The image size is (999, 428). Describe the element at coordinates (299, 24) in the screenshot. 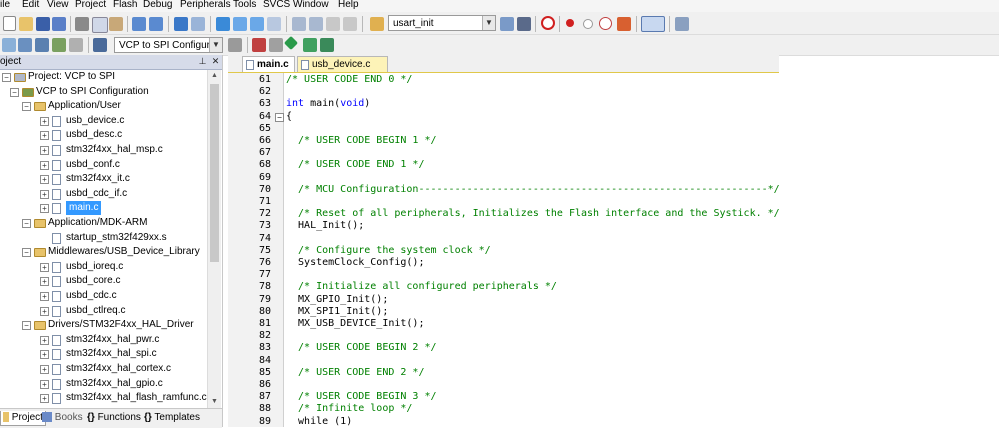

I see `indent-icon` at that location.